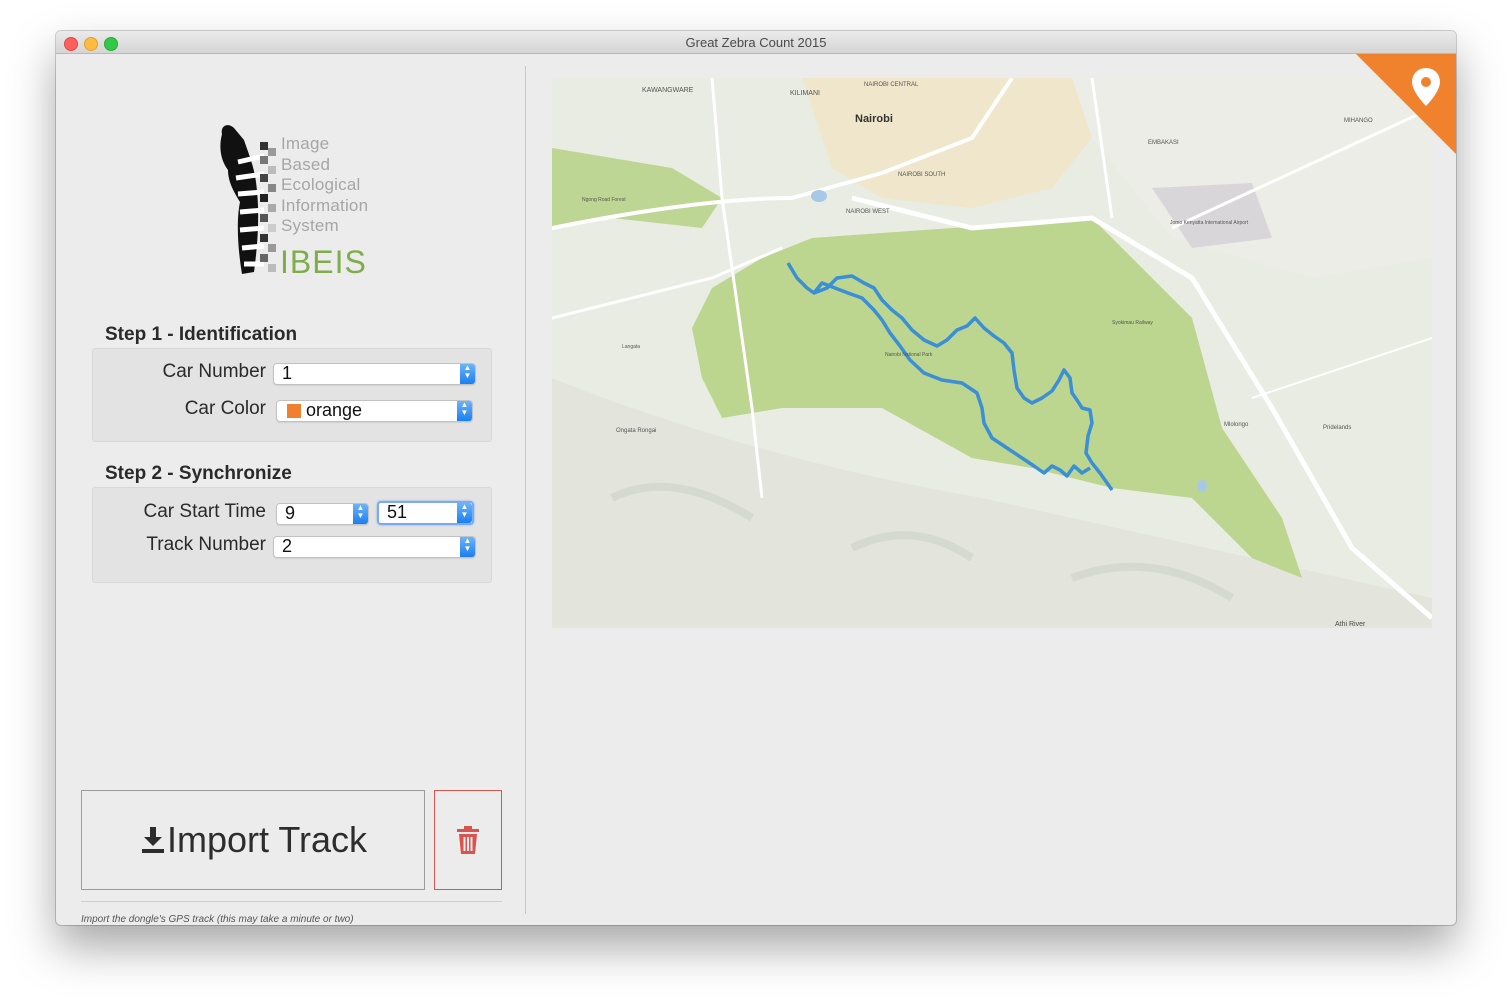  I want to click on track-number-value: 2, so click(287, 546).